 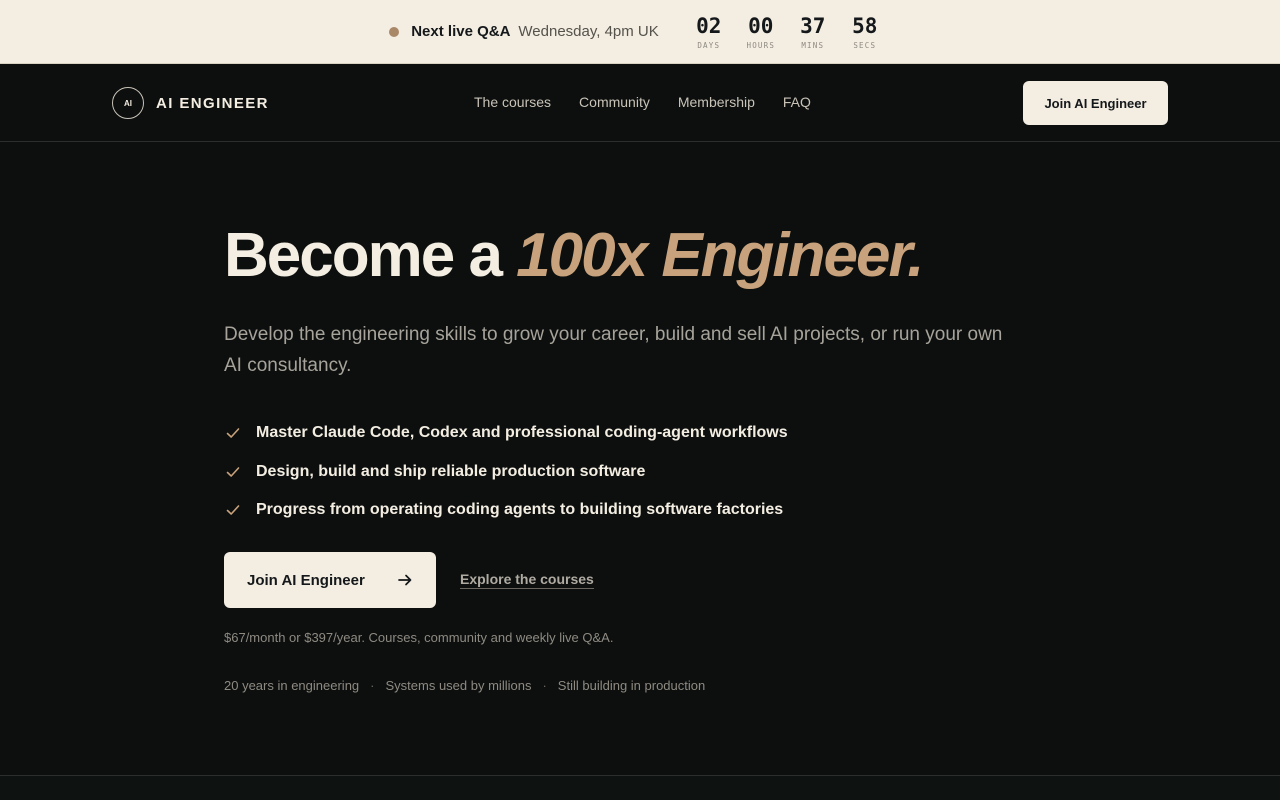 What do you see at coordinates (405, 580) in the screenshot?
I see `arrow-right-icon` at bounding box center [405, 580].